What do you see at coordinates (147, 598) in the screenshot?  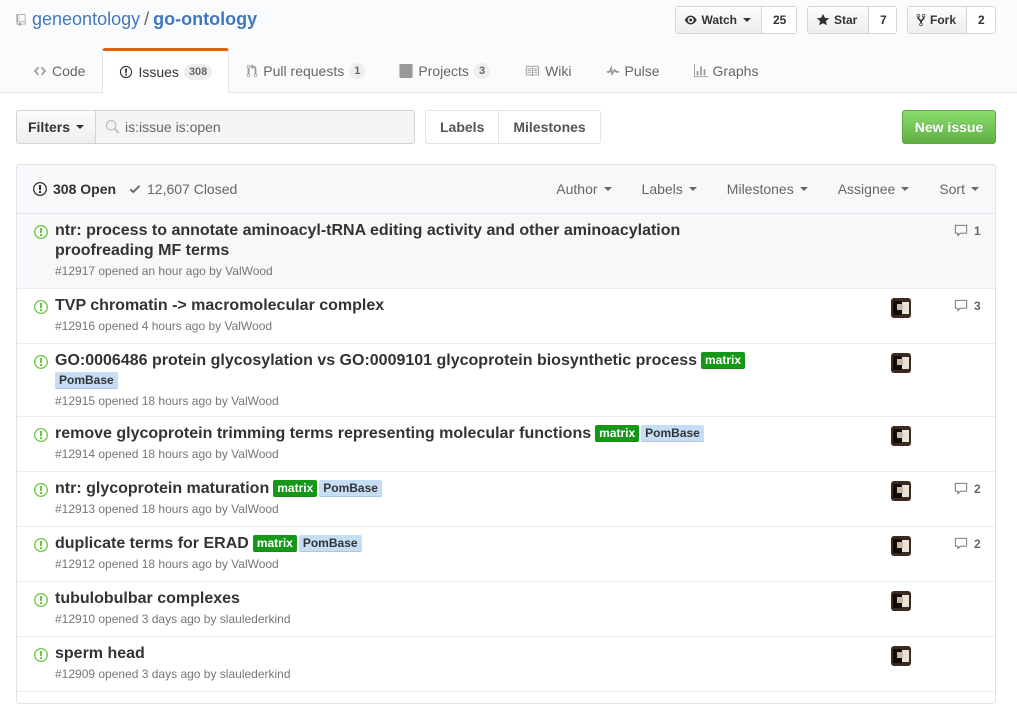 I see `issue-title-text: tubulobulbar complexes` at bounding box center [147, 598].